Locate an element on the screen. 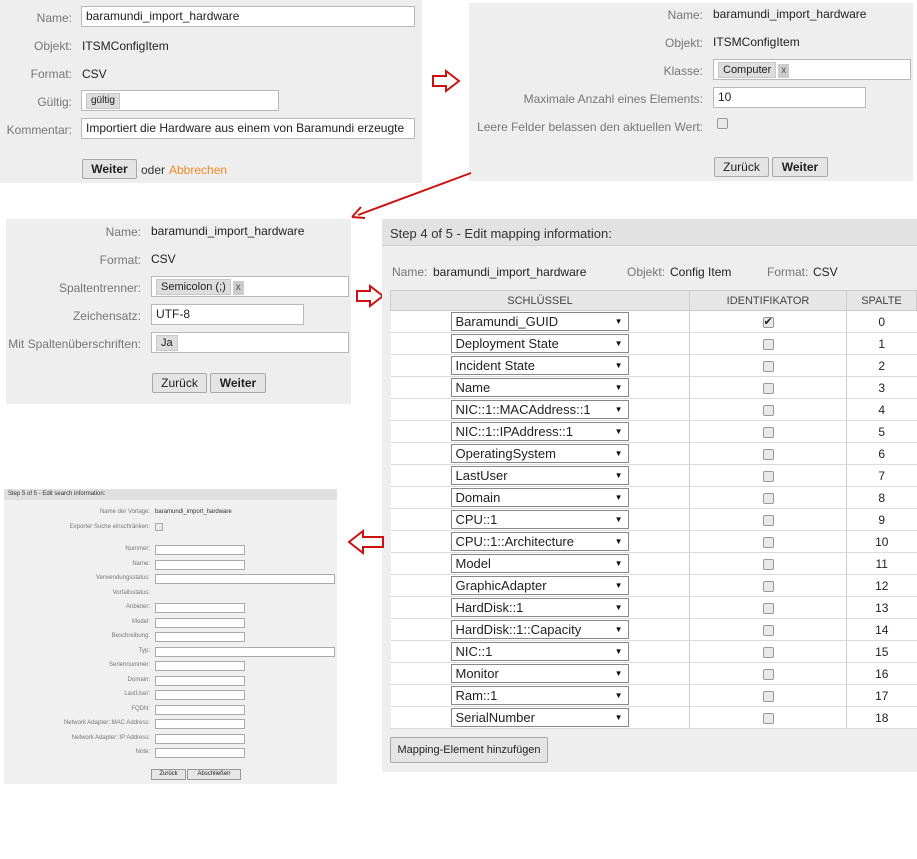 The image size is (917, 859). step1-name-input: baramundi_import_hardware is located at coordinates (248, 16).